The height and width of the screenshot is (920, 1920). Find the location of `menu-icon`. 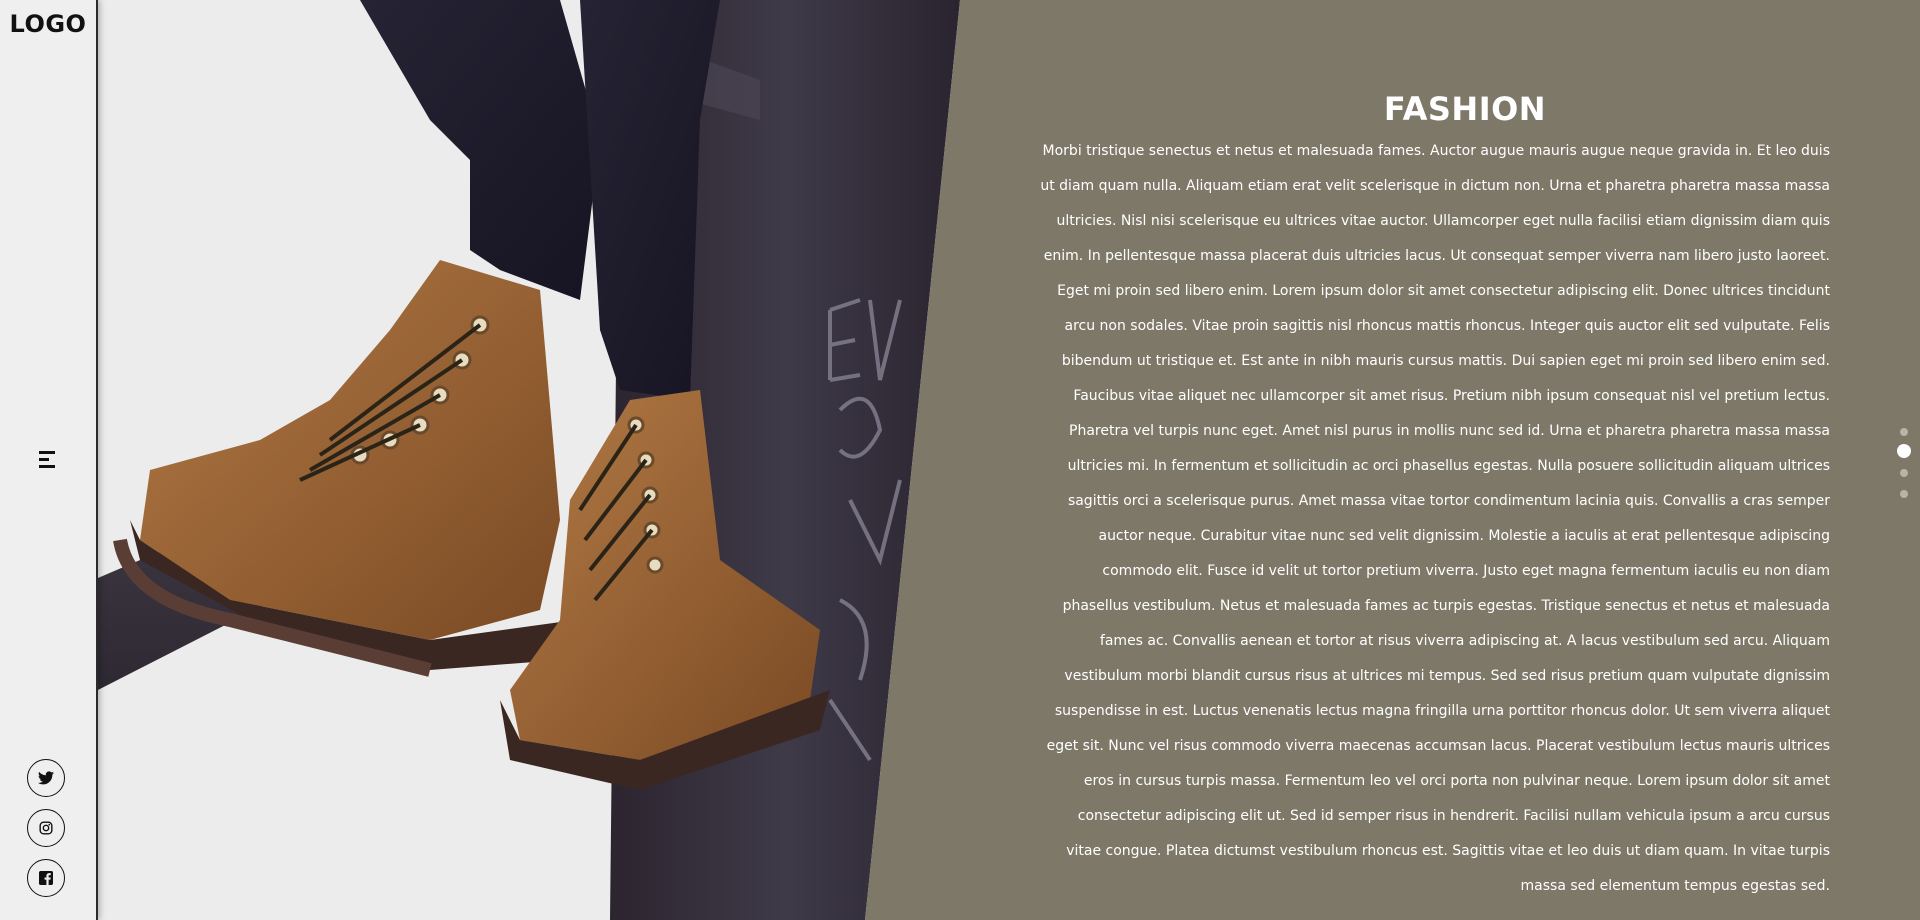

menu-icon is located at coordinates (49, 460).